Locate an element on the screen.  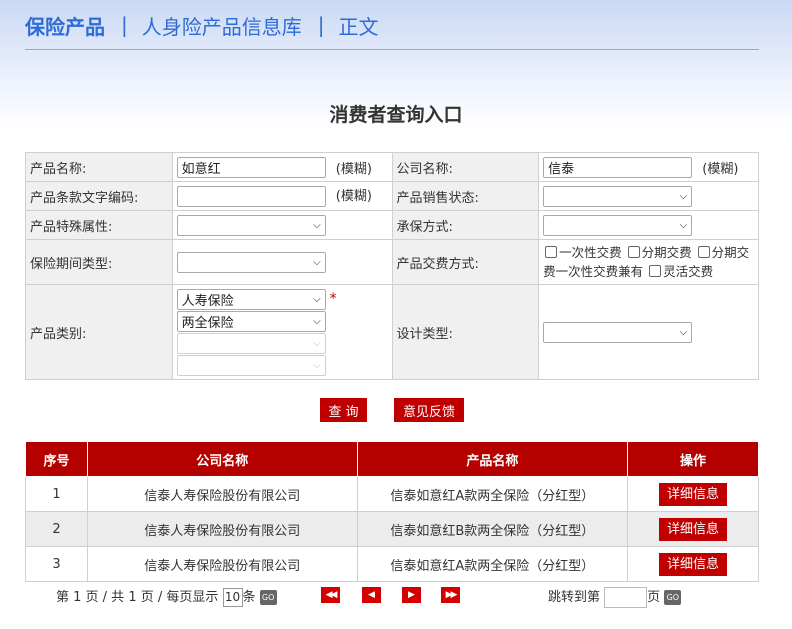
payment-checkbox-installment is located at coordinates (633, 252).